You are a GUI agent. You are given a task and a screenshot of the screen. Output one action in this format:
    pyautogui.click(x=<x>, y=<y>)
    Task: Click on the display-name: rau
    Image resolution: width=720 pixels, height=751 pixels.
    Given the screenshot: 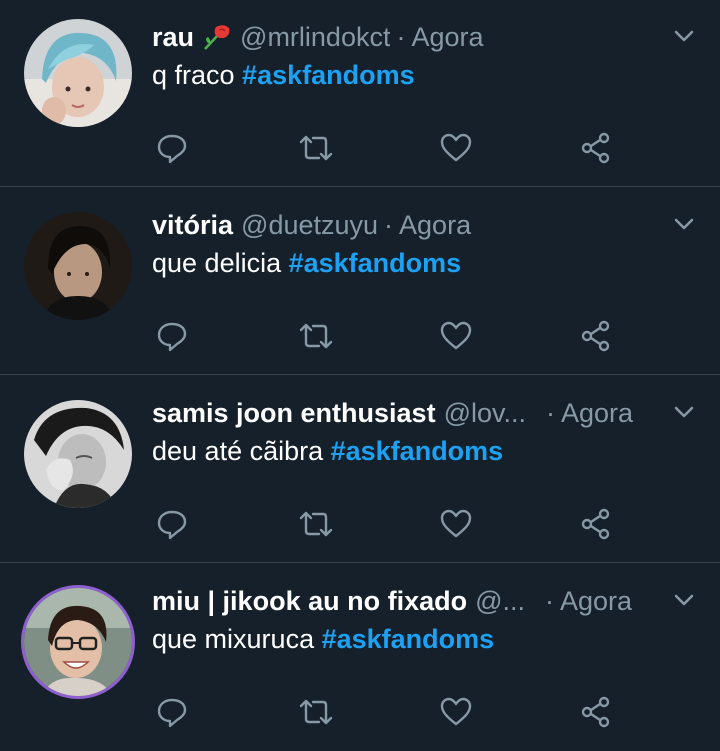 What is the action you would take?
    pyautogui.click(x=173, y=37)
    